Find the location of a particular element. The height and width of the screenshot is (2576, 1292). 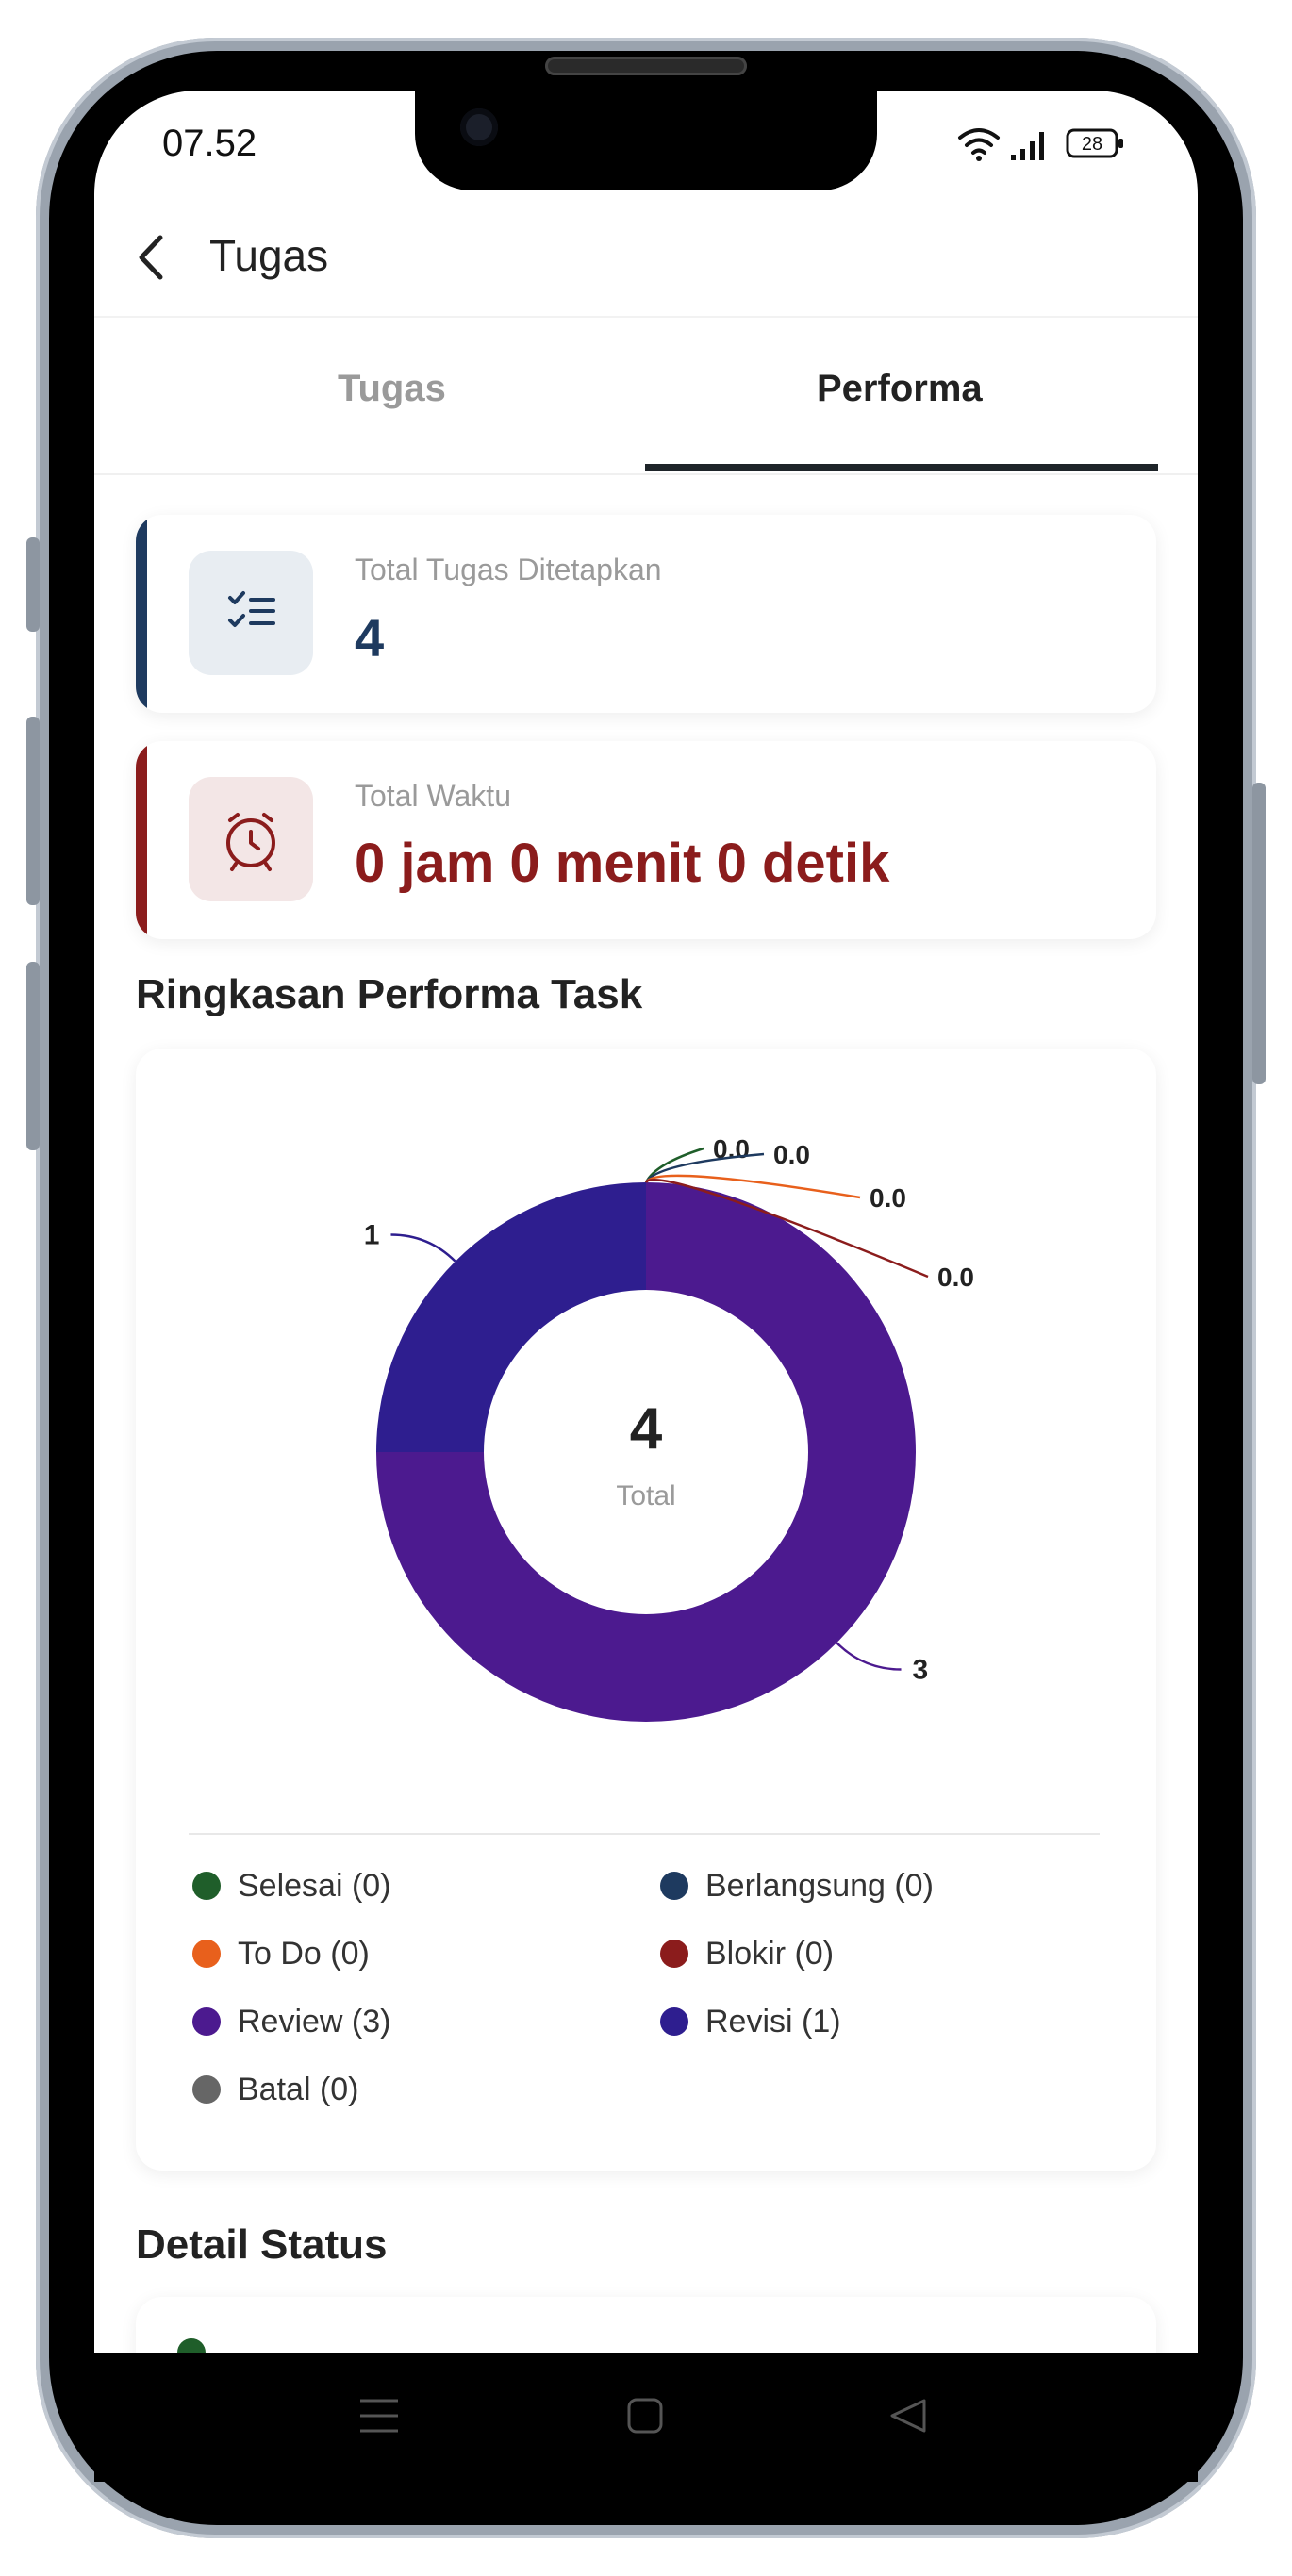

data-label-to-do: 0.0 is located at coordinates (888, 1198).